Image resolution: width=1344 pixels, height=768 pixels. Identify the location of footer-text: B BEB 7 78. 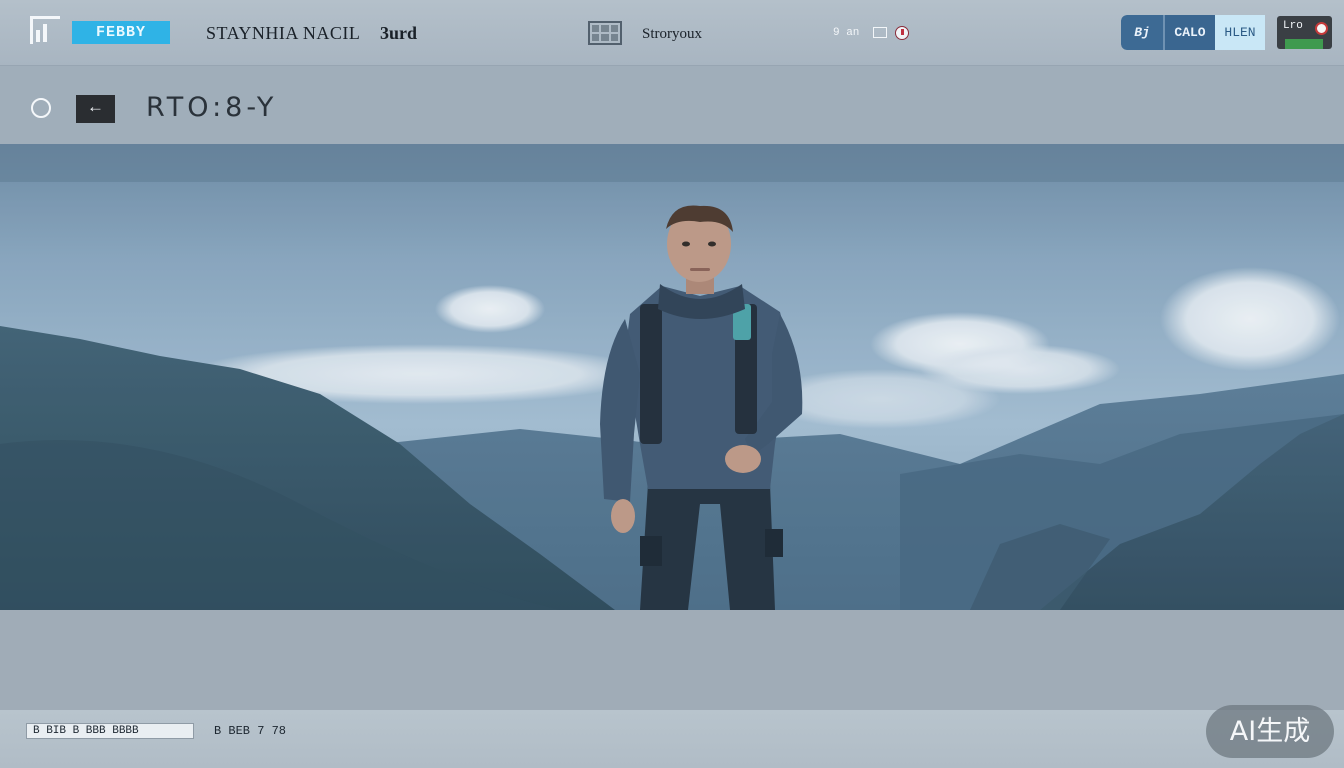
(250, 731).